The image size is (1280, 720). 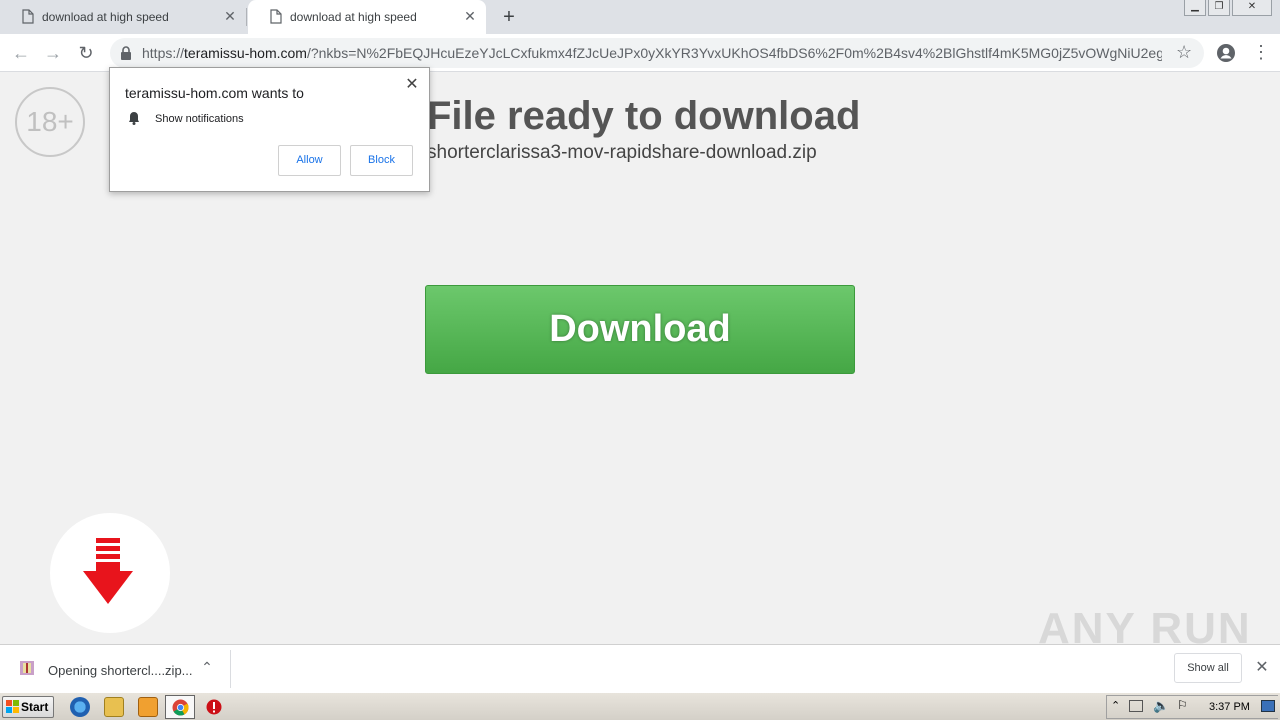 I want to click on show-desktop-icon, so click(x=1268, y=706).